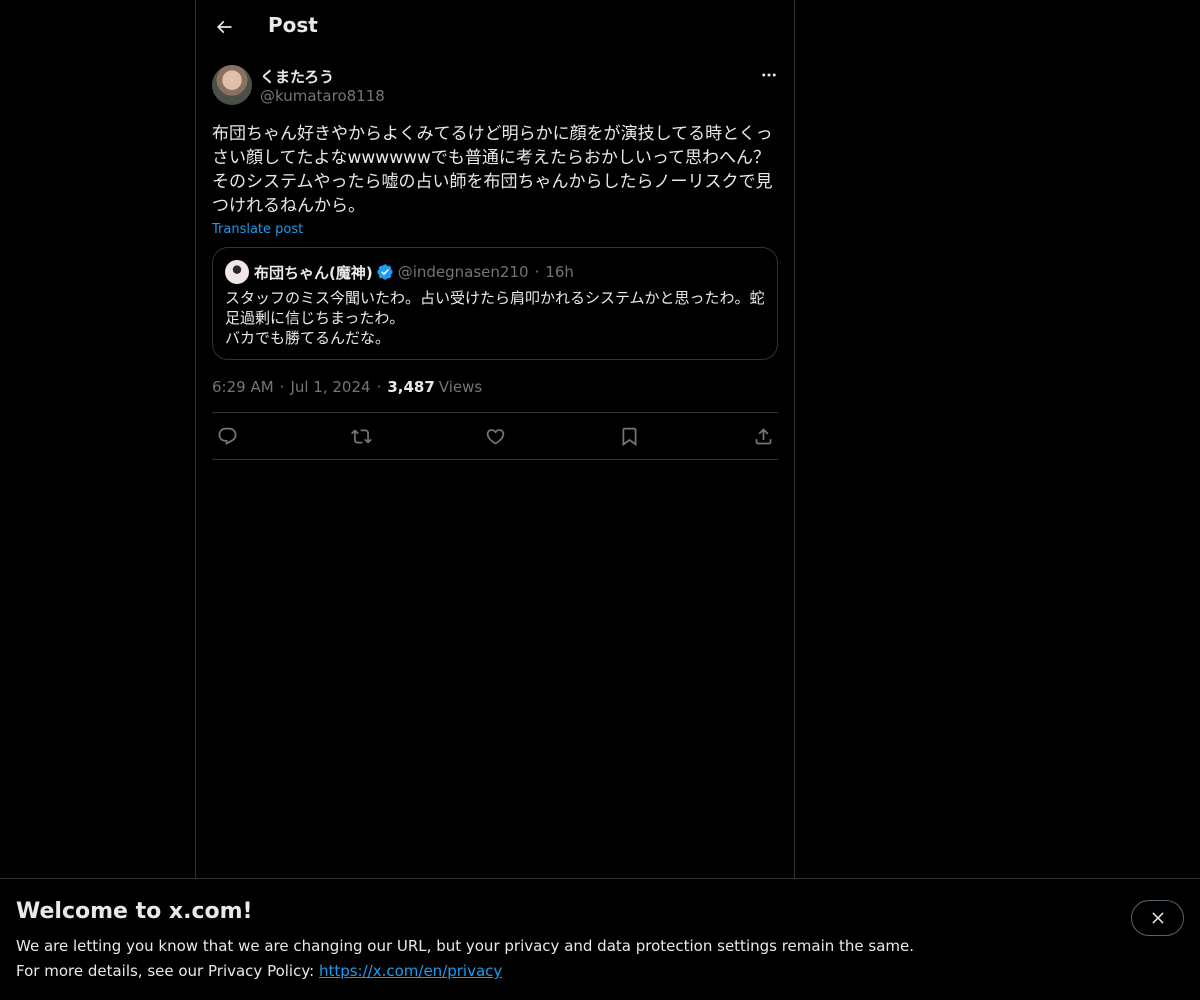 The width and height of the screenshot is (1200, 1000). What do you see at coordinates (495, 387) in the screenshot?
I see `post-meta: 6:29 AM · Jul 1, 2024 · 3,487 Views` at bounding box center [495, 387].